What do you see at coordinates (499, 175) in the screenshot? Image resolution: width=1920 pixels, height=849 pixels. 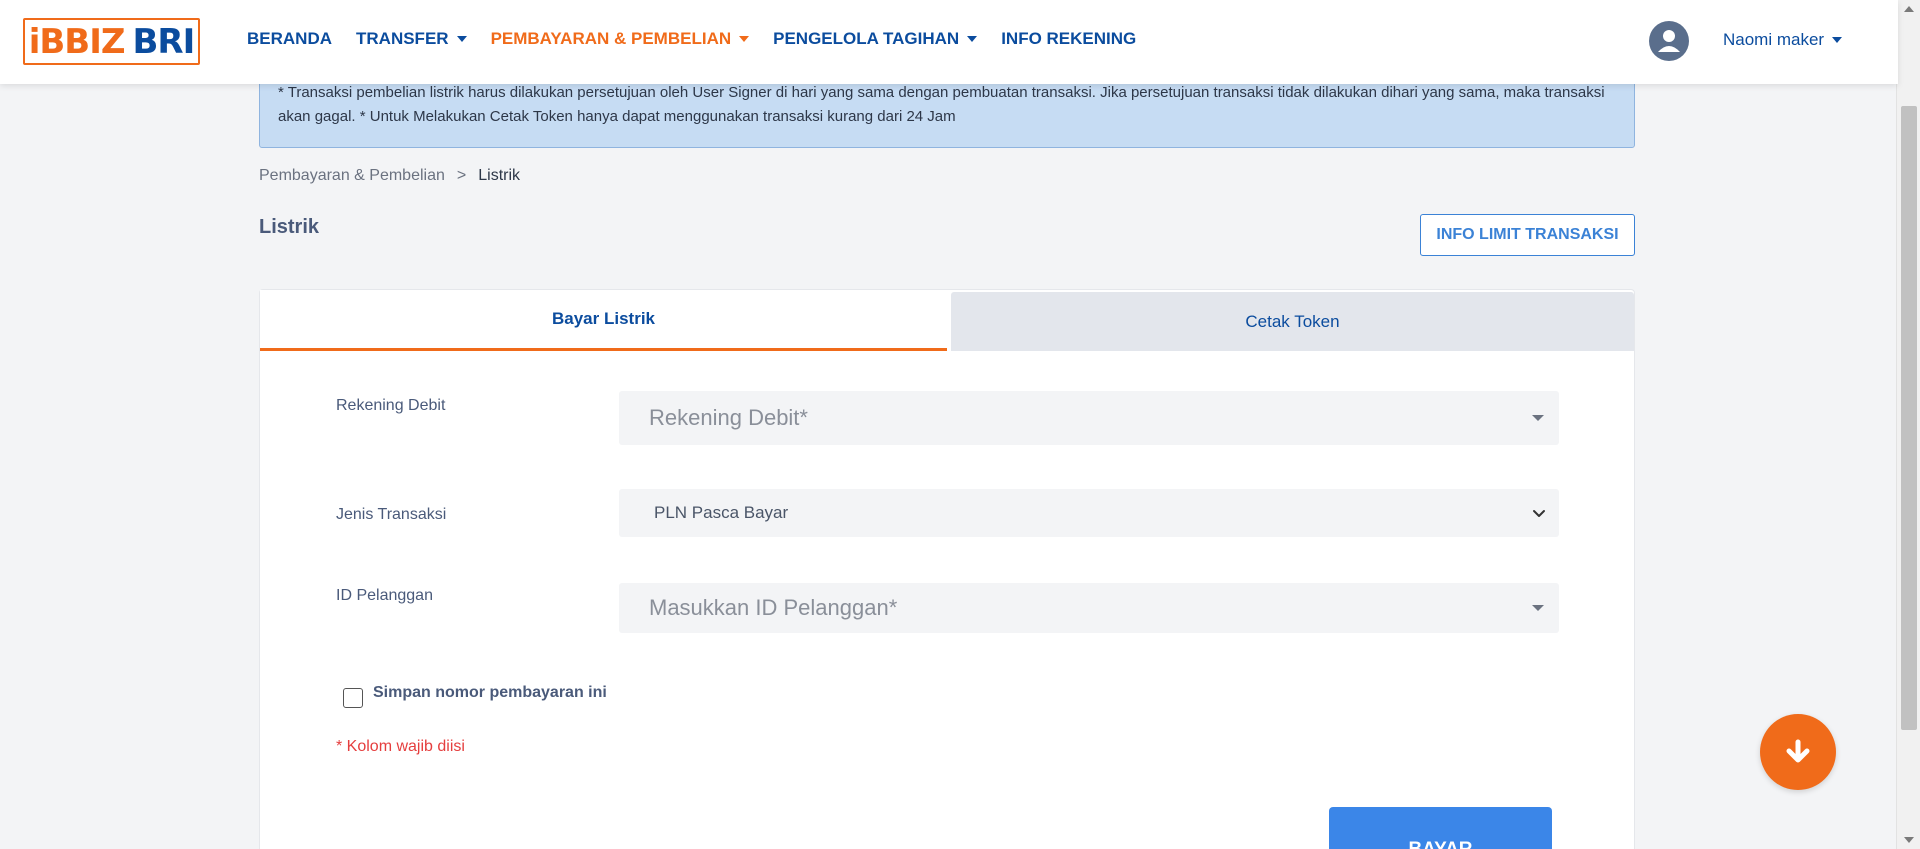 I see `breadcrumb-current: Listrik` at bounding box center [499, 175].